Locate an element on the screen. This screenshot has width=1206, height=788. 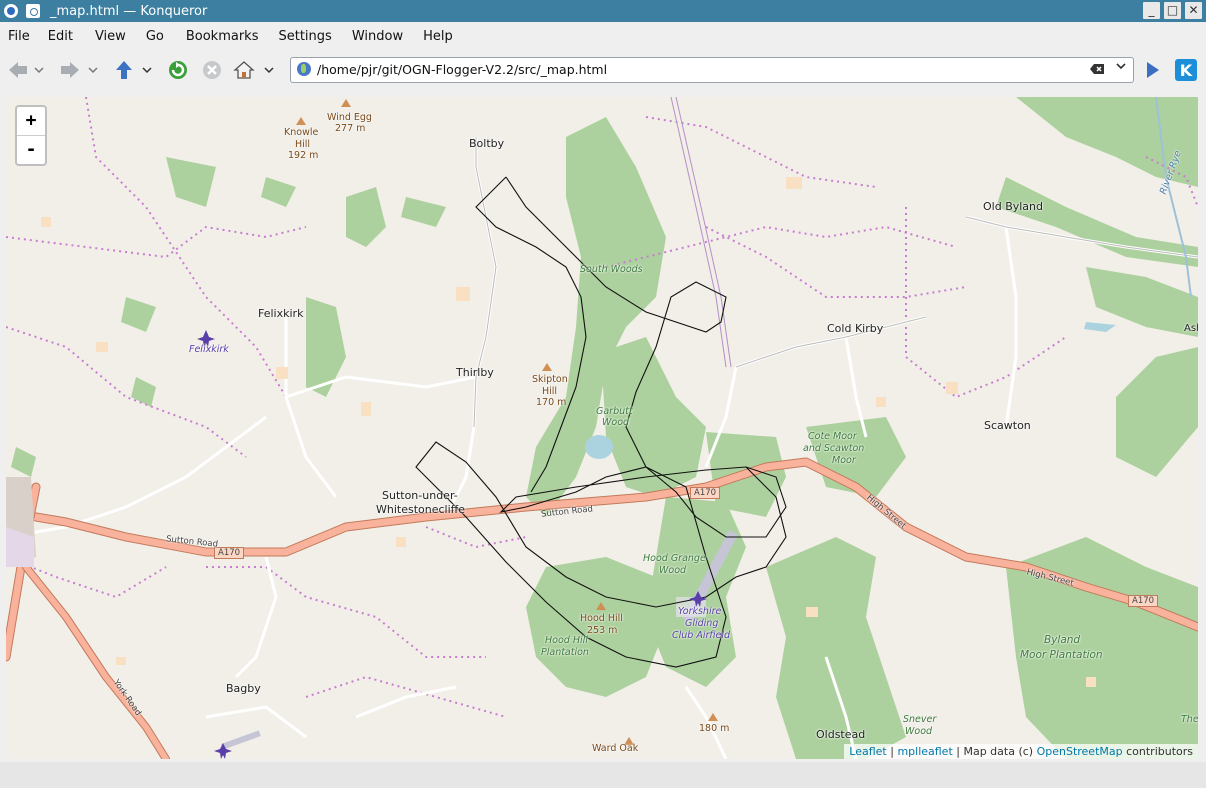
place-sutton-line1: Sutton-under- is located at coordinates (420, 495).